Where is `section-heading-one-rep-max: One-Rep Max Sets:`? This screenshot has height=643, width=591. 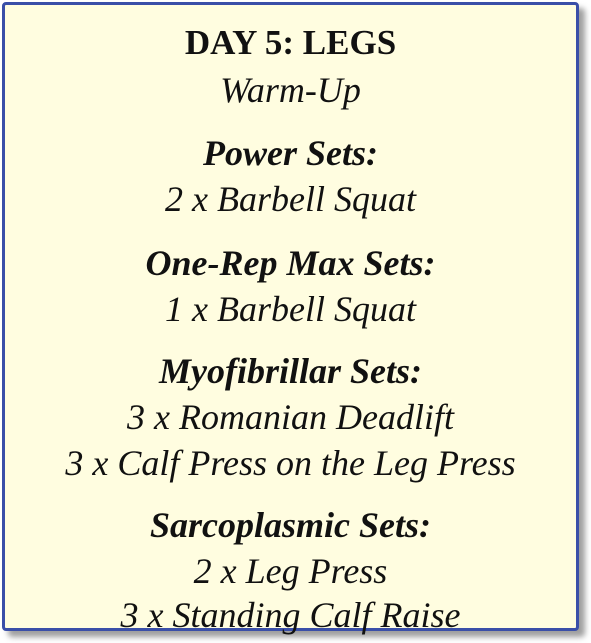
section-heading-one-rep-max: One-Rep Max Sets: is located at coordinates (290, 263).